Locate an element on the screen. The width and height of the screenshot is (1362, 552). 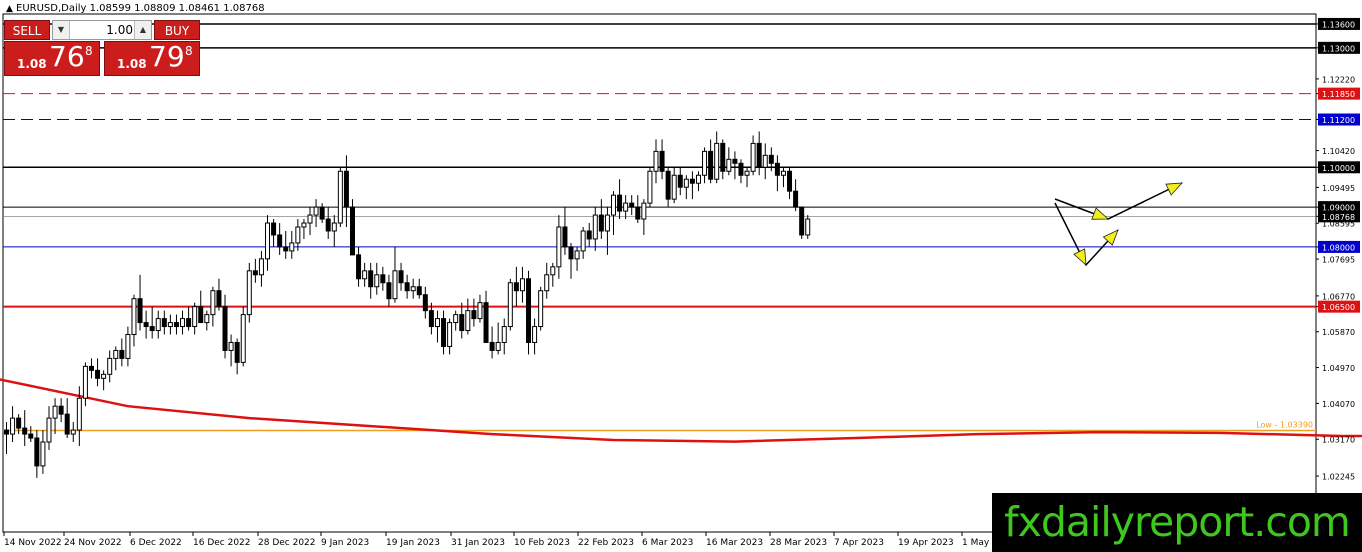
price-tick: 1.08000 is located at coordinates (1338, 246).